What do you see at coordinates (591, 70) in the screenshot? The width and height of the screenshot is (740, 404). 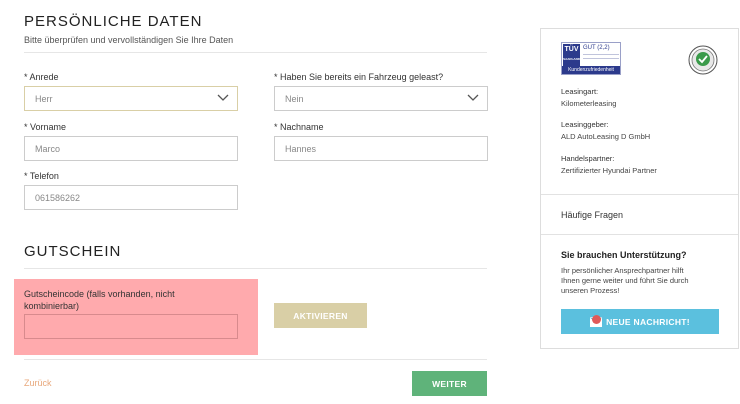 I see `tuv-caption: Kundenzufriedenheit` at bounding box center [591, 70].